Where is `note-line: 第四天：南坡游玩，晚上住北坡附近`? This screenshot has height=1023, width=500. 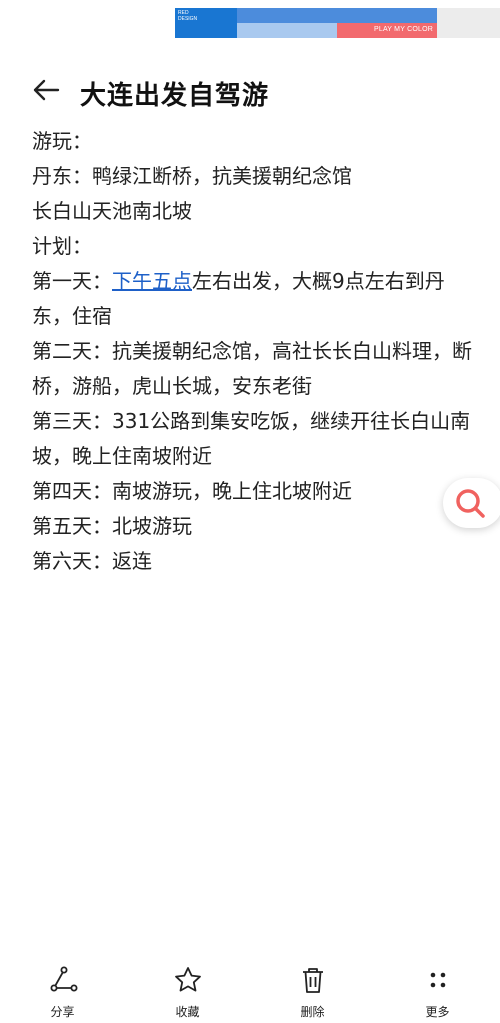
note-line: 第四天：南坡游玩，晚上住北坡附近 is located at coordinates (192, 491).